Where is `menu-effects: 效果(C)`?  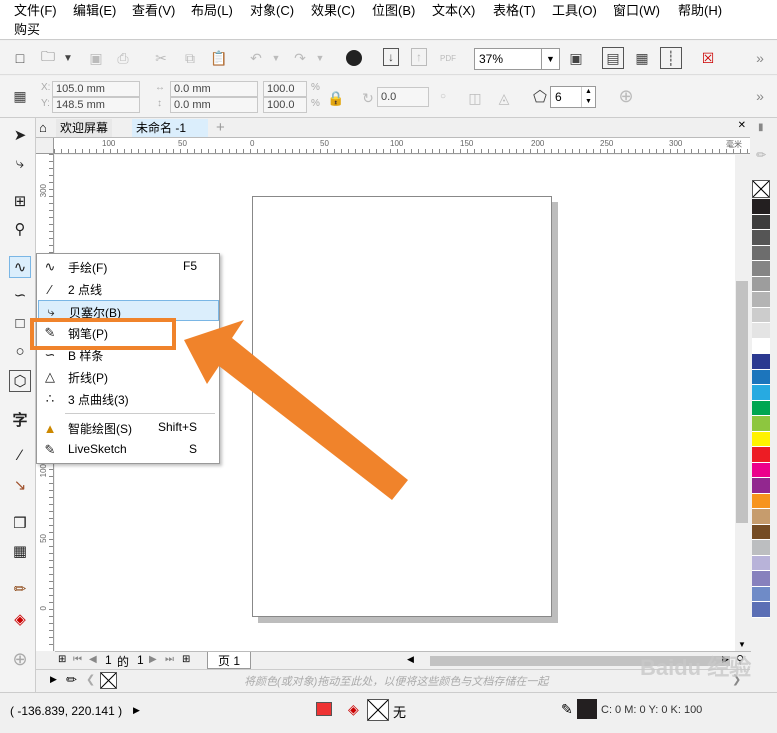
menu-effects: 效果(C) is located at coordinates (333, 11).